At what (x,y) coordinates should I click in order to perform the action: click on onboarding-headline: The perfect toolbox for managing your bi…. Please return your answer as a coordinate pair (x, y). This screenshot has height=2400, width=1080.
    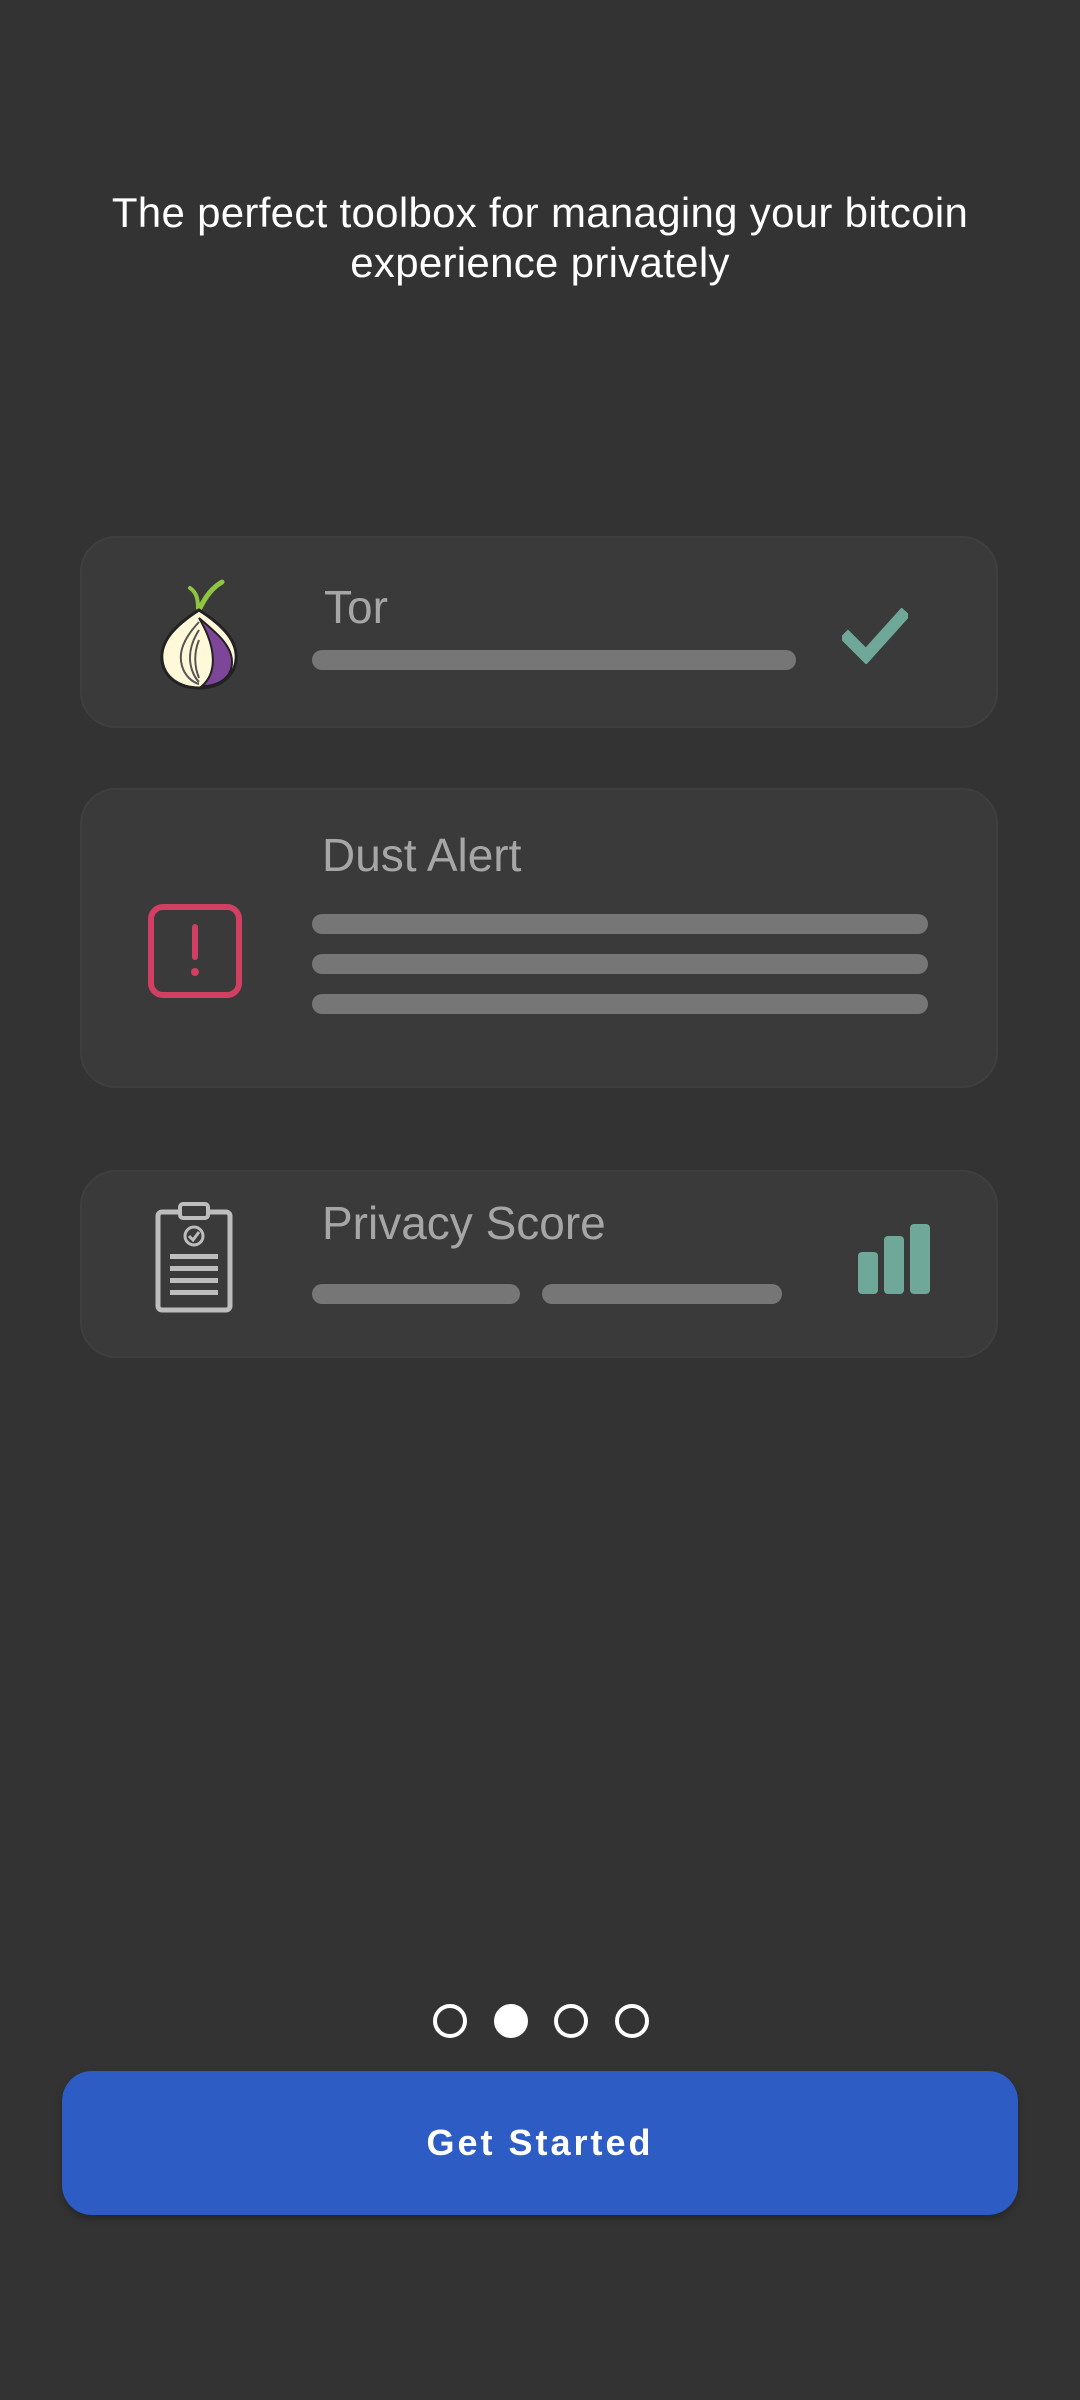
    Looking at the image, I should click on (540, 237).